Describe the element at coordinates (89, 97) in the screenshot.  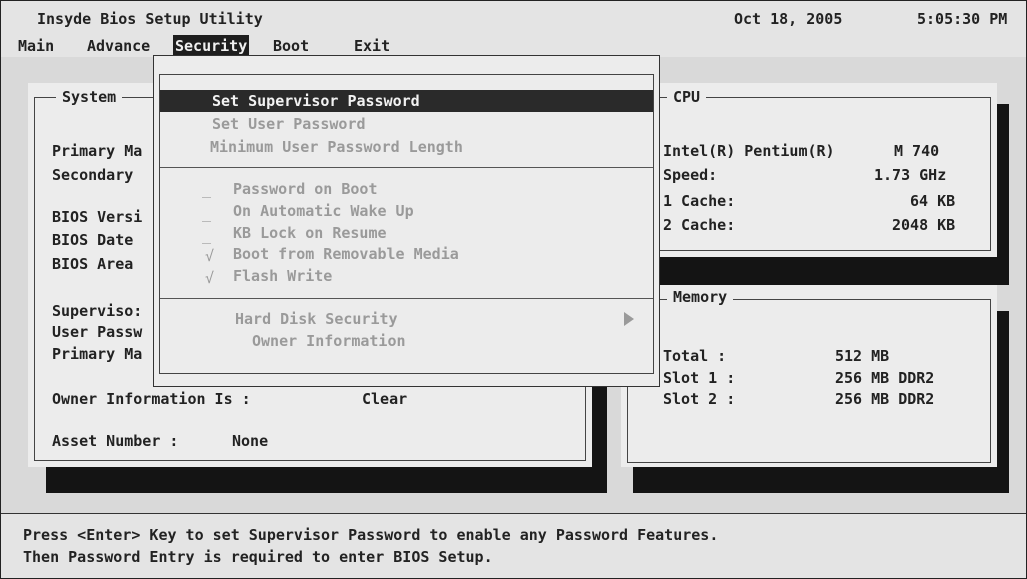
I see `system-panel-title: System` at that location.